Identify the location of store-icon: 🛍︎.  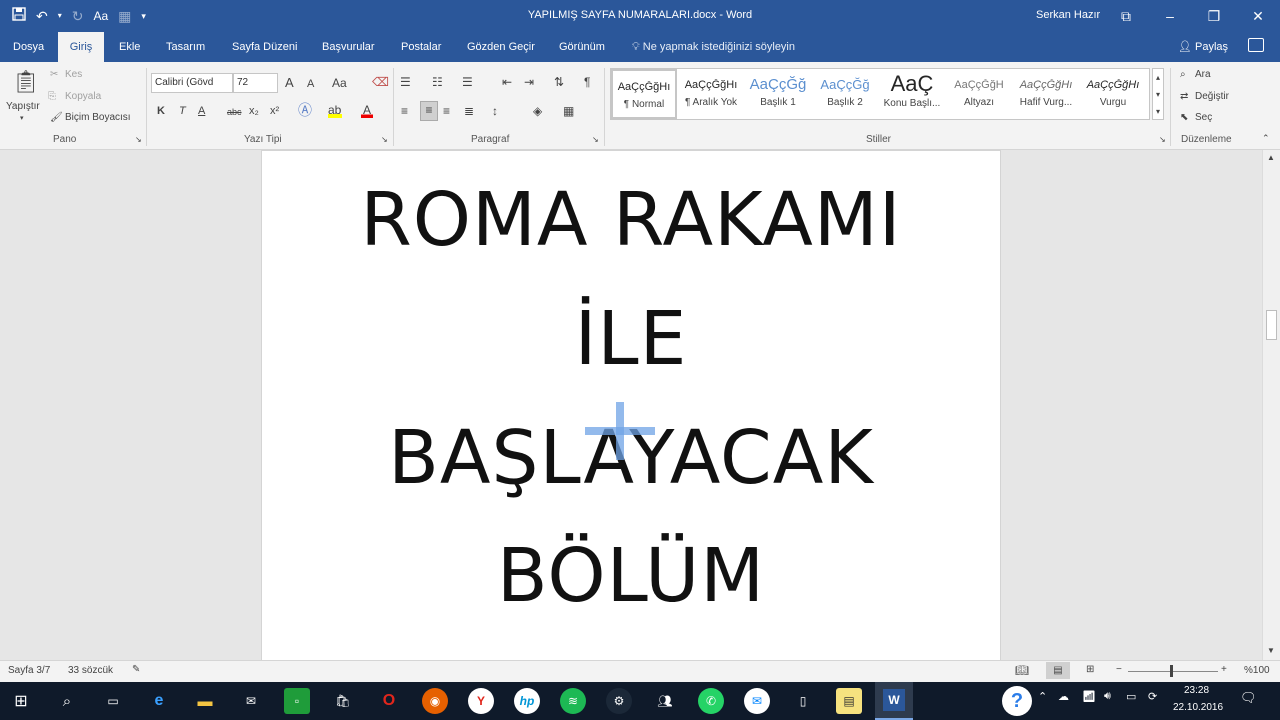
(343, 701).